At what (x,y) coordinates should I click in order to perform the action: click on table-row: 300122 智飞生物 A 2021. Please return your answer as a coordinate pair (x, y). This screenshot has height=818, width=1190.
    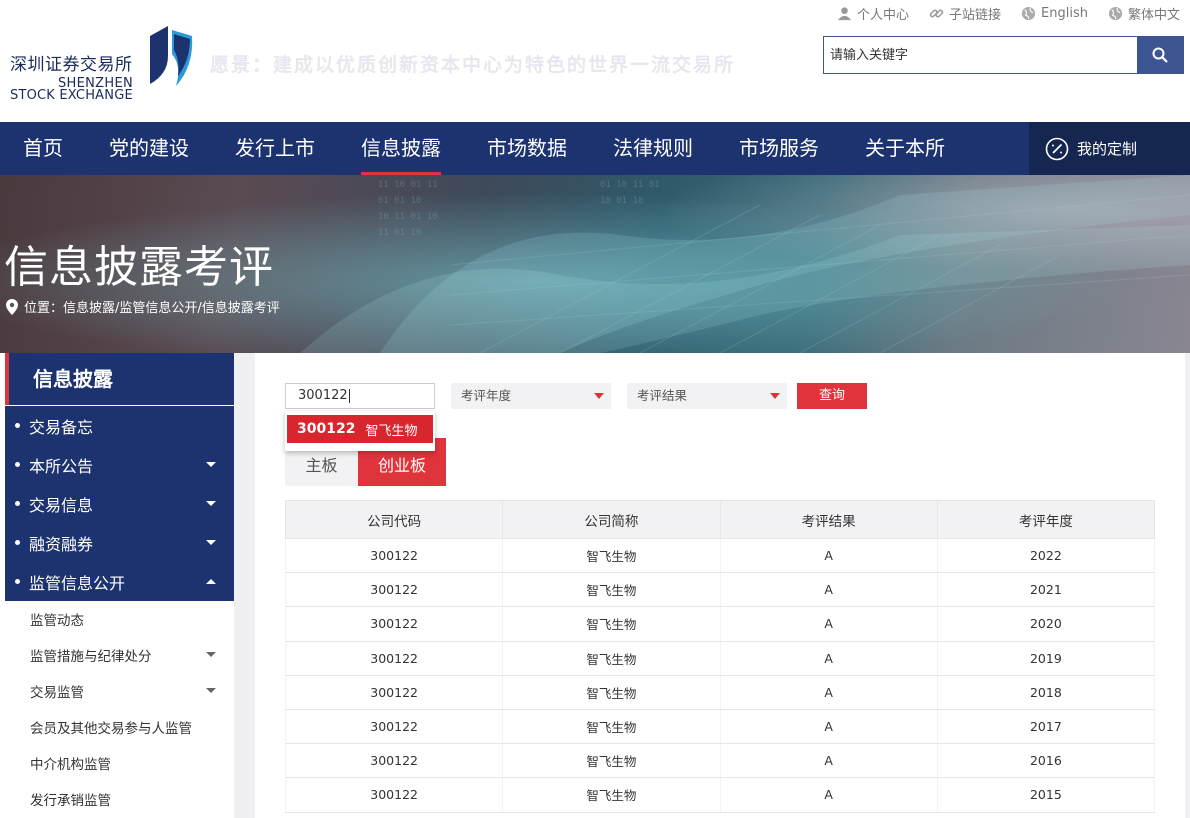
    Looking at the image, I should click on (720, 590).